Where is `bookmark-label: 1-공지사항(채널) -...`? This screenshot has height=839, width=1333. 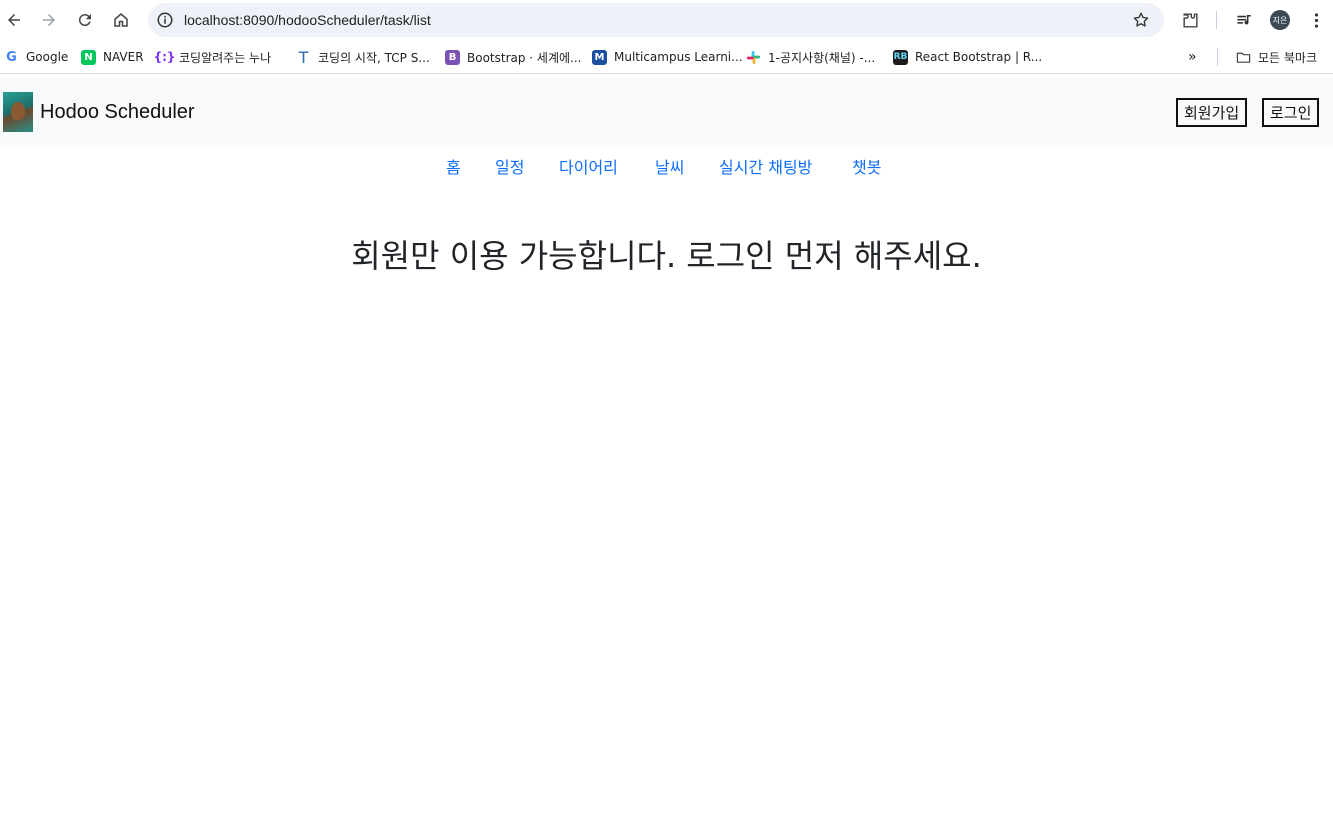
bookmark-label: 1-공지사항(채널) -... is located at coordinates (822, 57).